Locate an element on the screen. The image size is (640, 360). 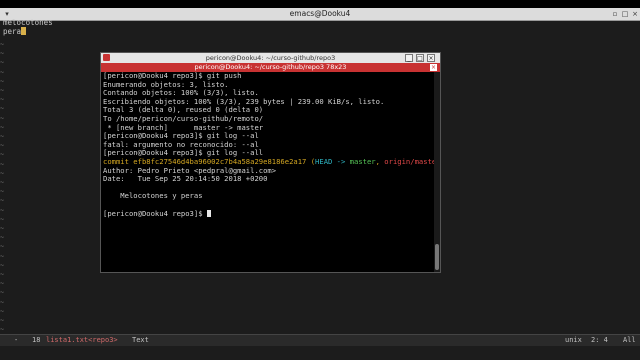
modeline-encoding: unix is located at coordinates (573, 340).